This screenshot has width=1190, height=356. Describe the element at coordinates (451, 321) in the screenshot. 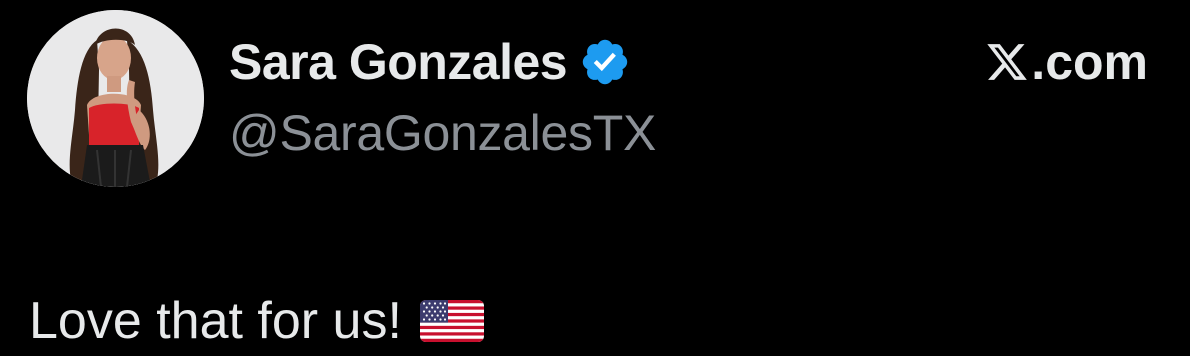

I see `us-flag-emoji` at that location.